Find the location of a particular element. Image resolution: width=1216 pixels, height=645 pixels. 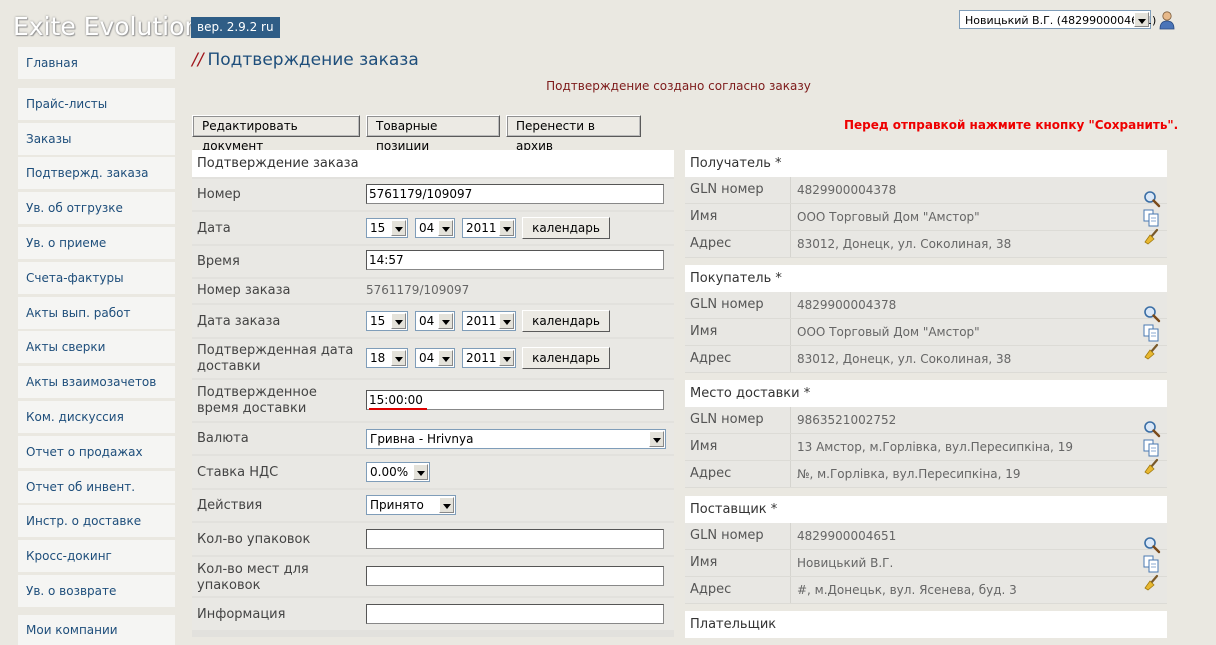

form-row-confirmed-time: Подтвержденное время доставки 15:00:00 is located at coordinates (433, 400).